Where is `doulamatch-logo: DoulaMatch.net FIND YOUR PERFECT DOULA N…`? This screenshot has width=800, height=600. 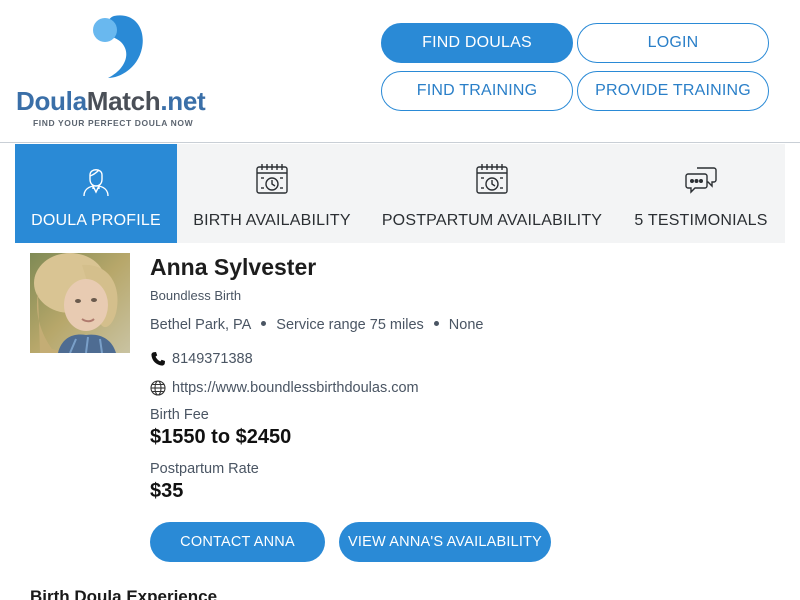
doulamatch-logo: DoulaMatch.net FIND YOUR PERFECT DOULA N… is located at coordinates (121, 72).